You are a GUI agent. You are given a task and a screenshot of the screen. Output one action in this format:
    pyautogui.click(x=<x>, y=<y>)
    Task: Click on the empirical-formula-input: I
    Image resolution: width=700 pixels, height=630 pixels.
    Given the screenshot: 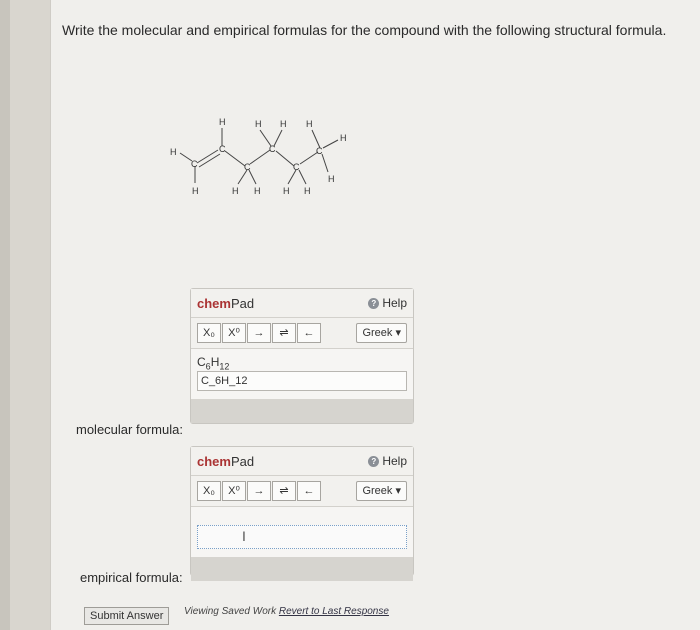 What is the action you would take?
    pyautogui.click(x=302, y=537)
    